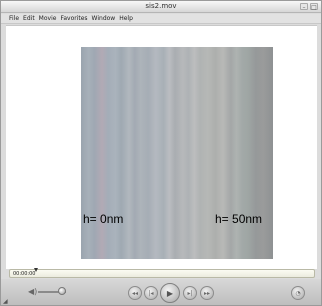 Image resolution: width=322 pixels, height=306 pixels. Describe the element at coordinates (314, 7) in the screenshot. I see `maximize-button: □` at that location.